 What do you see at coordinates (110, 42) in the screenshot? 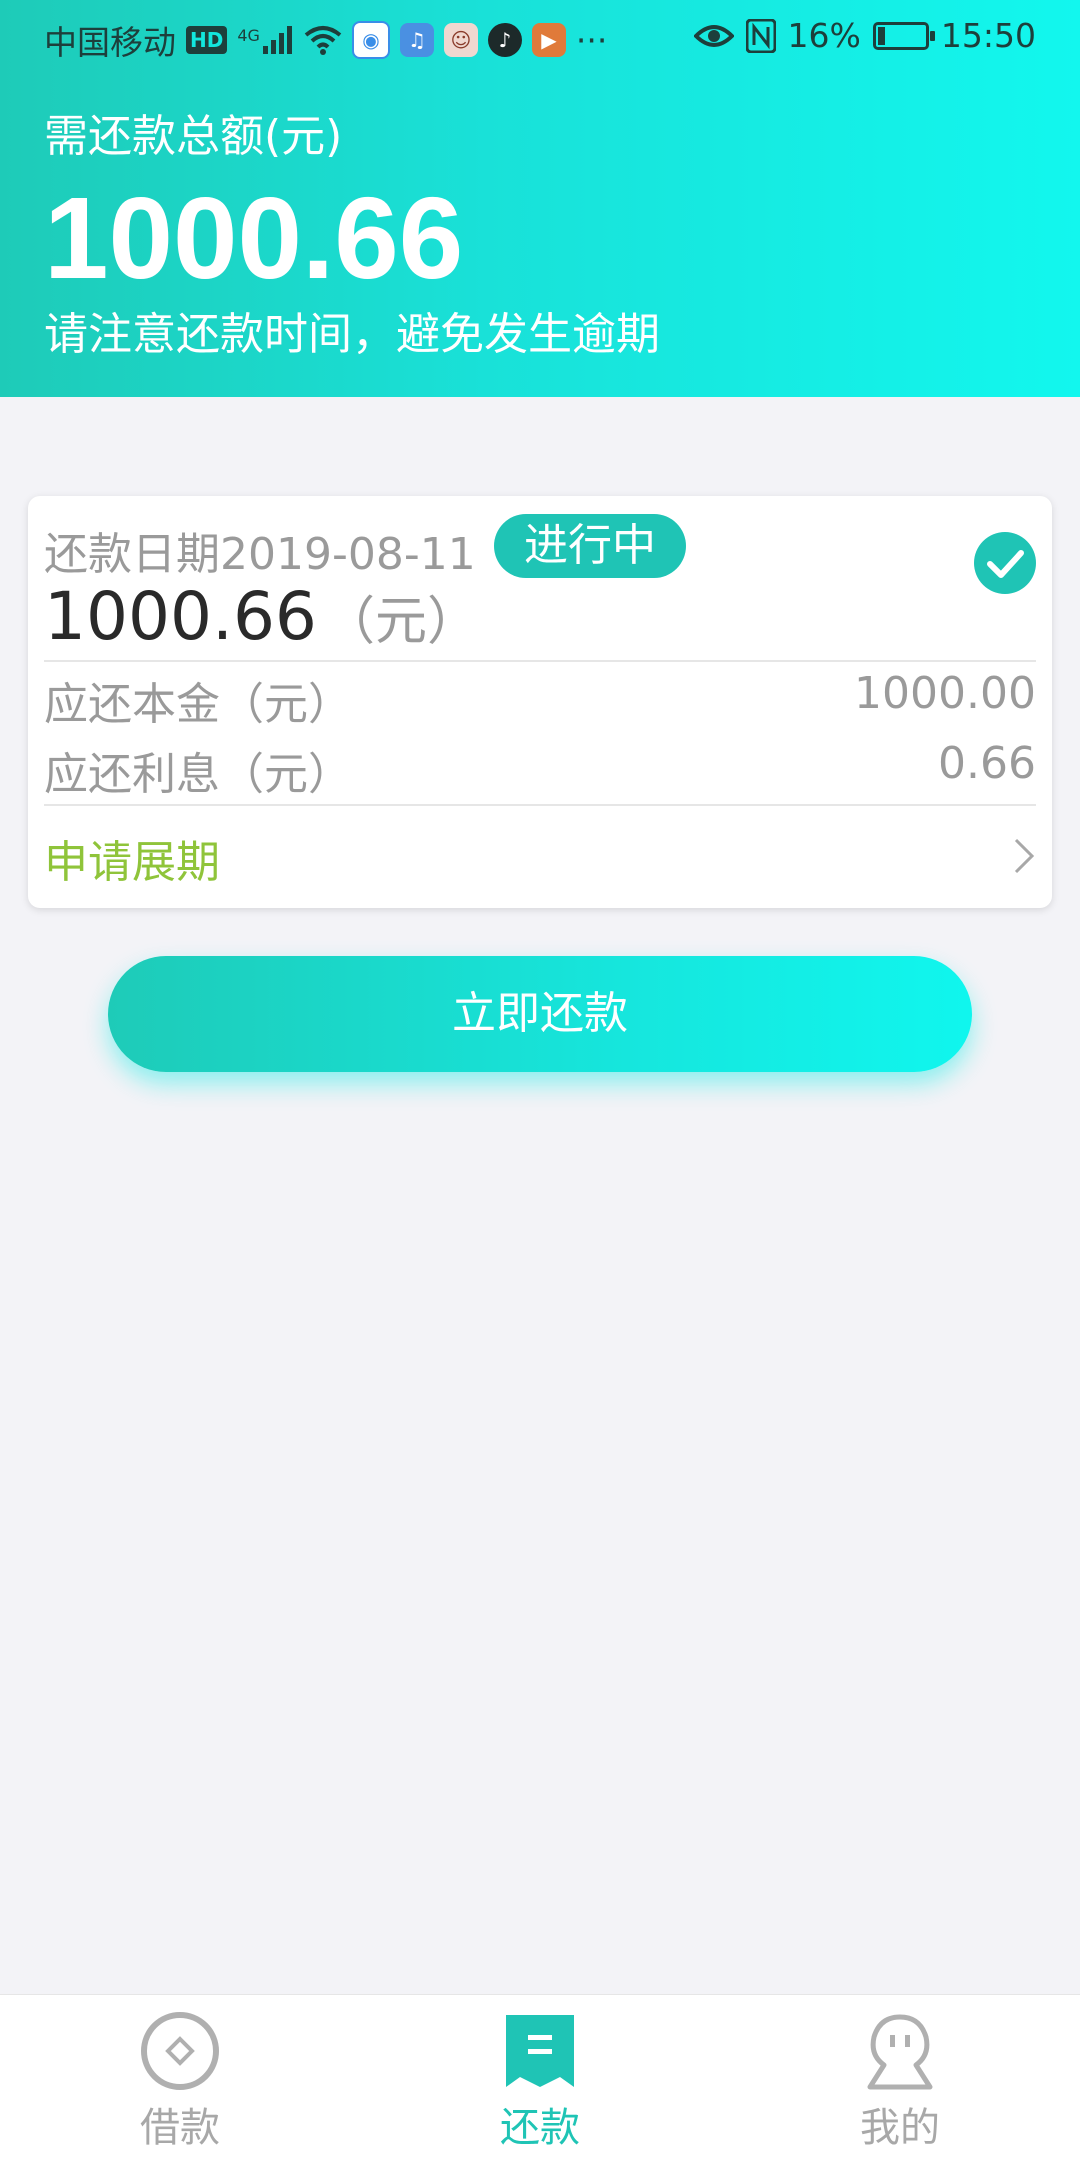
I see `carrier-name: 中国移动` at bounding box center [110, 42].